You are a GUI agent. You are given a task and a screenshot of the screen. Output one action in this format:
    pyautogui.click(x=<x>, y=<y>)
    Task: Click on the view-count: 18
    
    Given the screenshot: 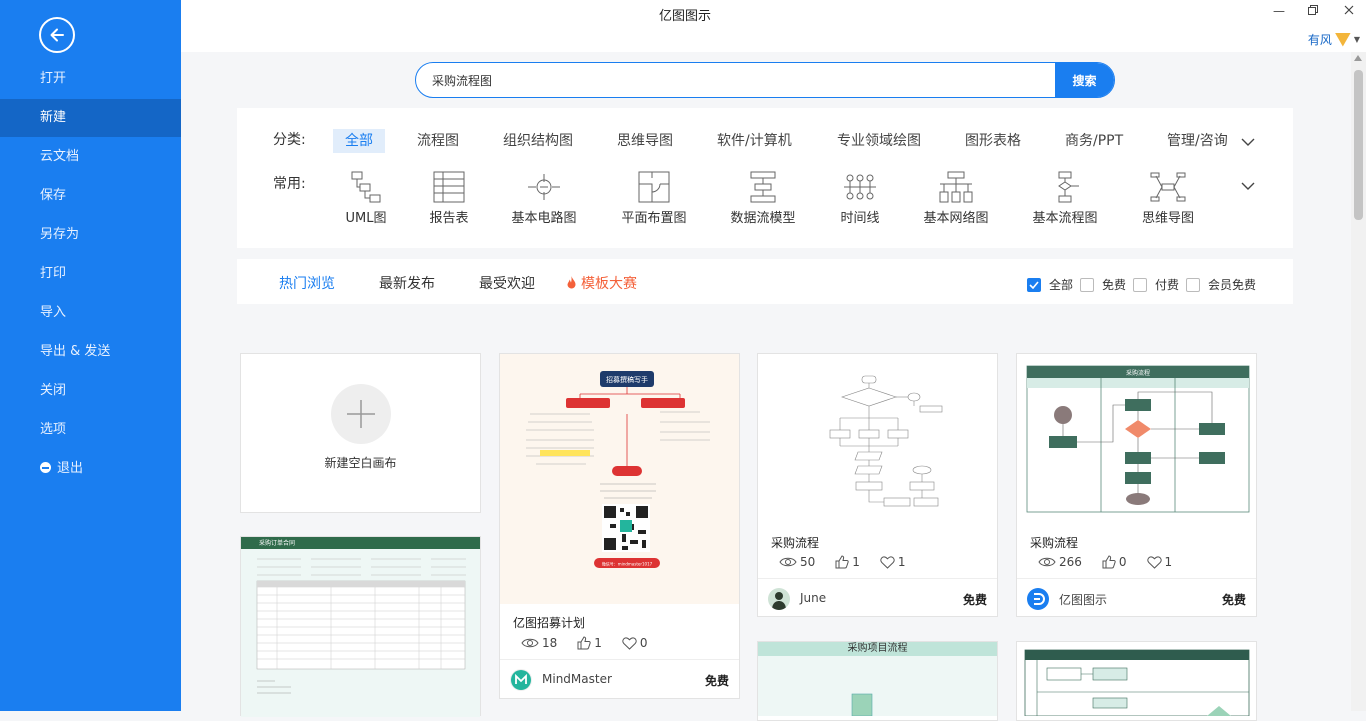 What is the action you would take?
    pyautogui.click(x=550, y=643)
    